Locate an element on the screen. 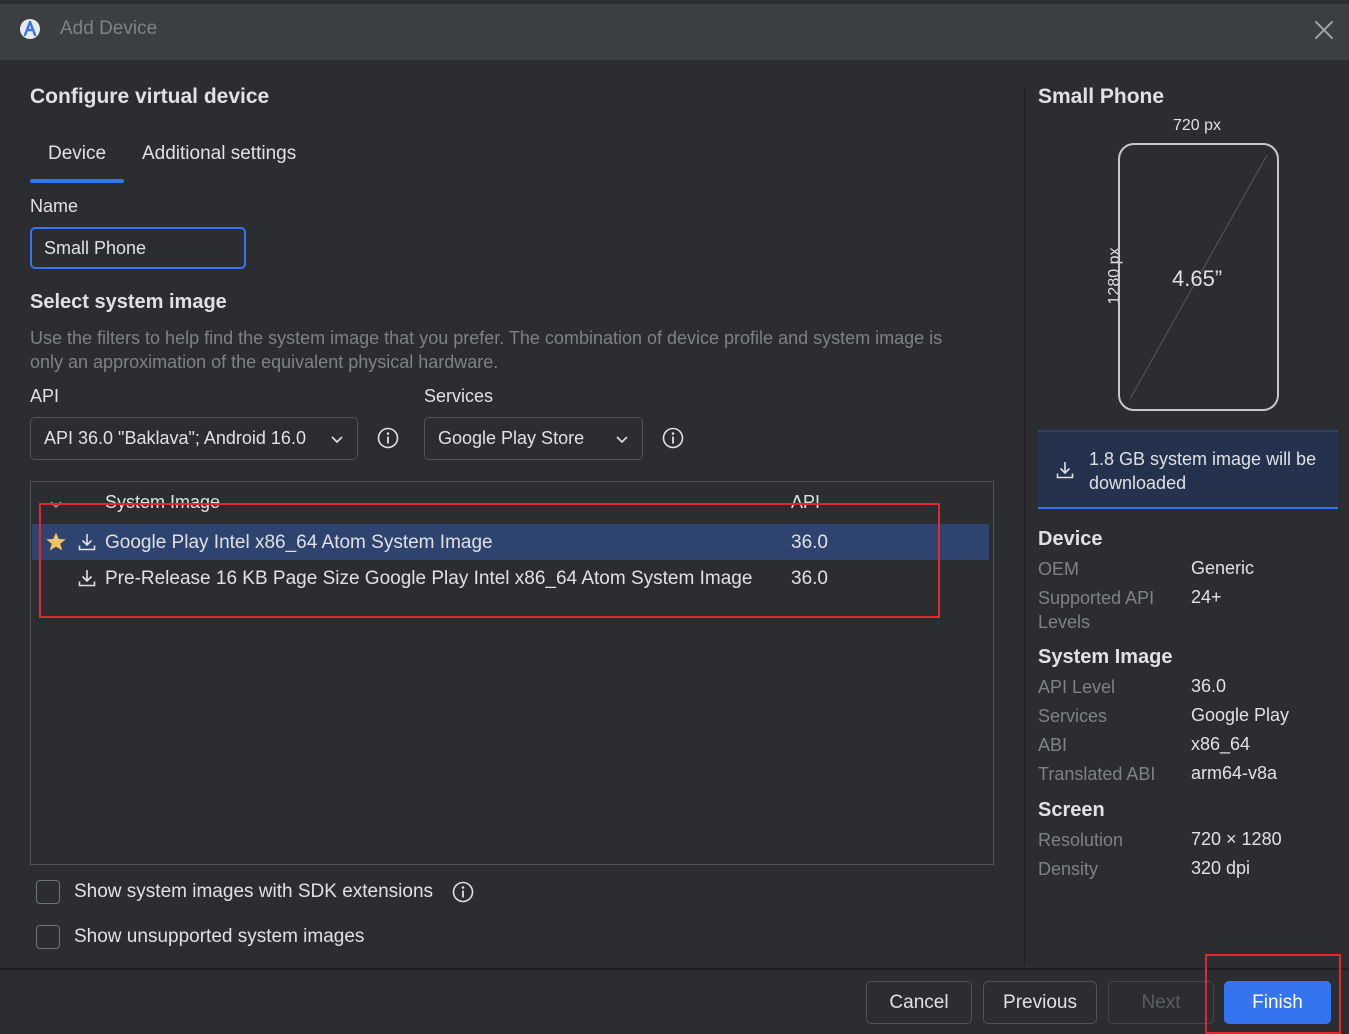 The height and width of the screenshot is (1034, 1349). services-label: Services is located at coordinates (459, 396).